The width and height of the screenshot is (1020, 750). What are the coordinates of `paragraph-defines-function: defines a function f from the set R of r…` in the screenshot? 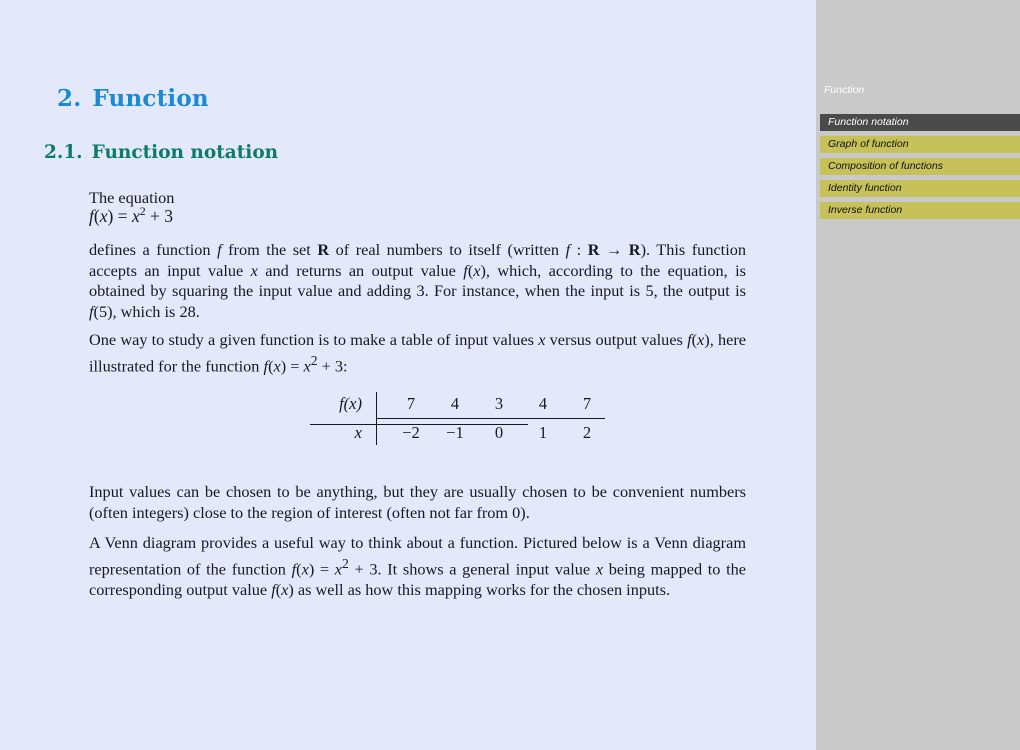 It's located at (418, 280).